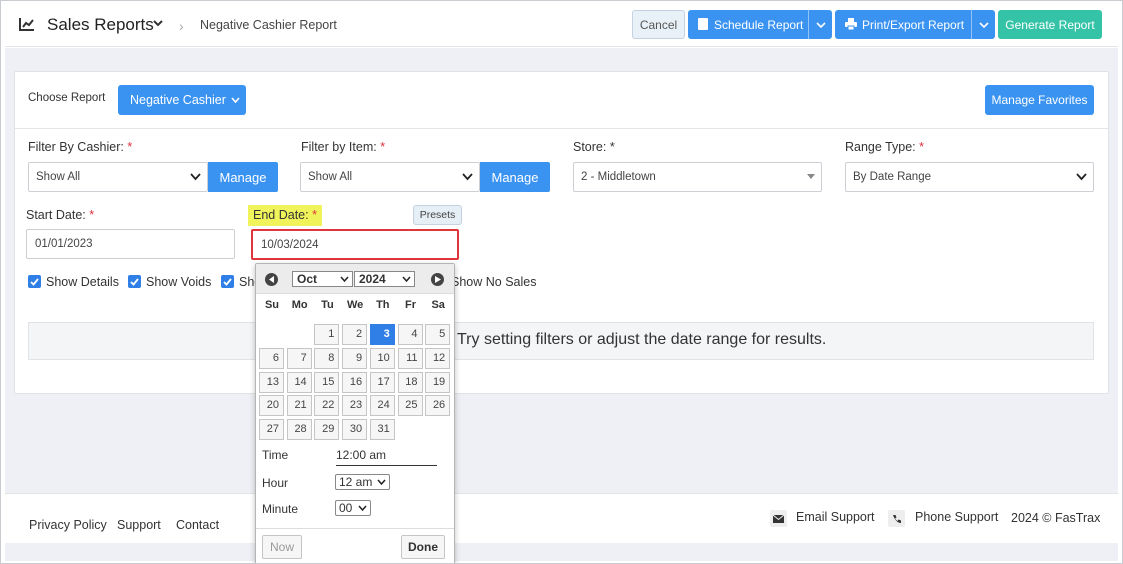  I want to click on calendar-day: 18, so click(410, 382).